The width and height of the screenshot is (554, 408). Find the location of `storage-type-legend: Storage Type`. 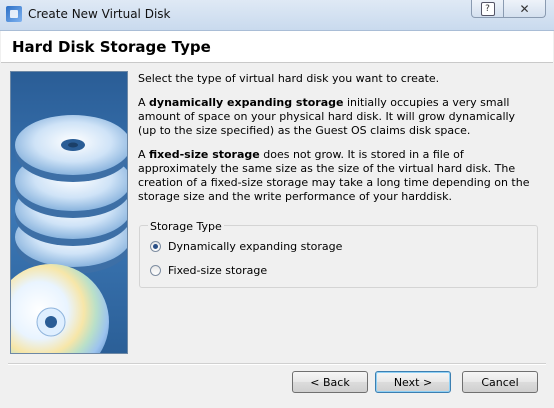

storage-type-legend: Storage Type is located at coordinates (186, 226).